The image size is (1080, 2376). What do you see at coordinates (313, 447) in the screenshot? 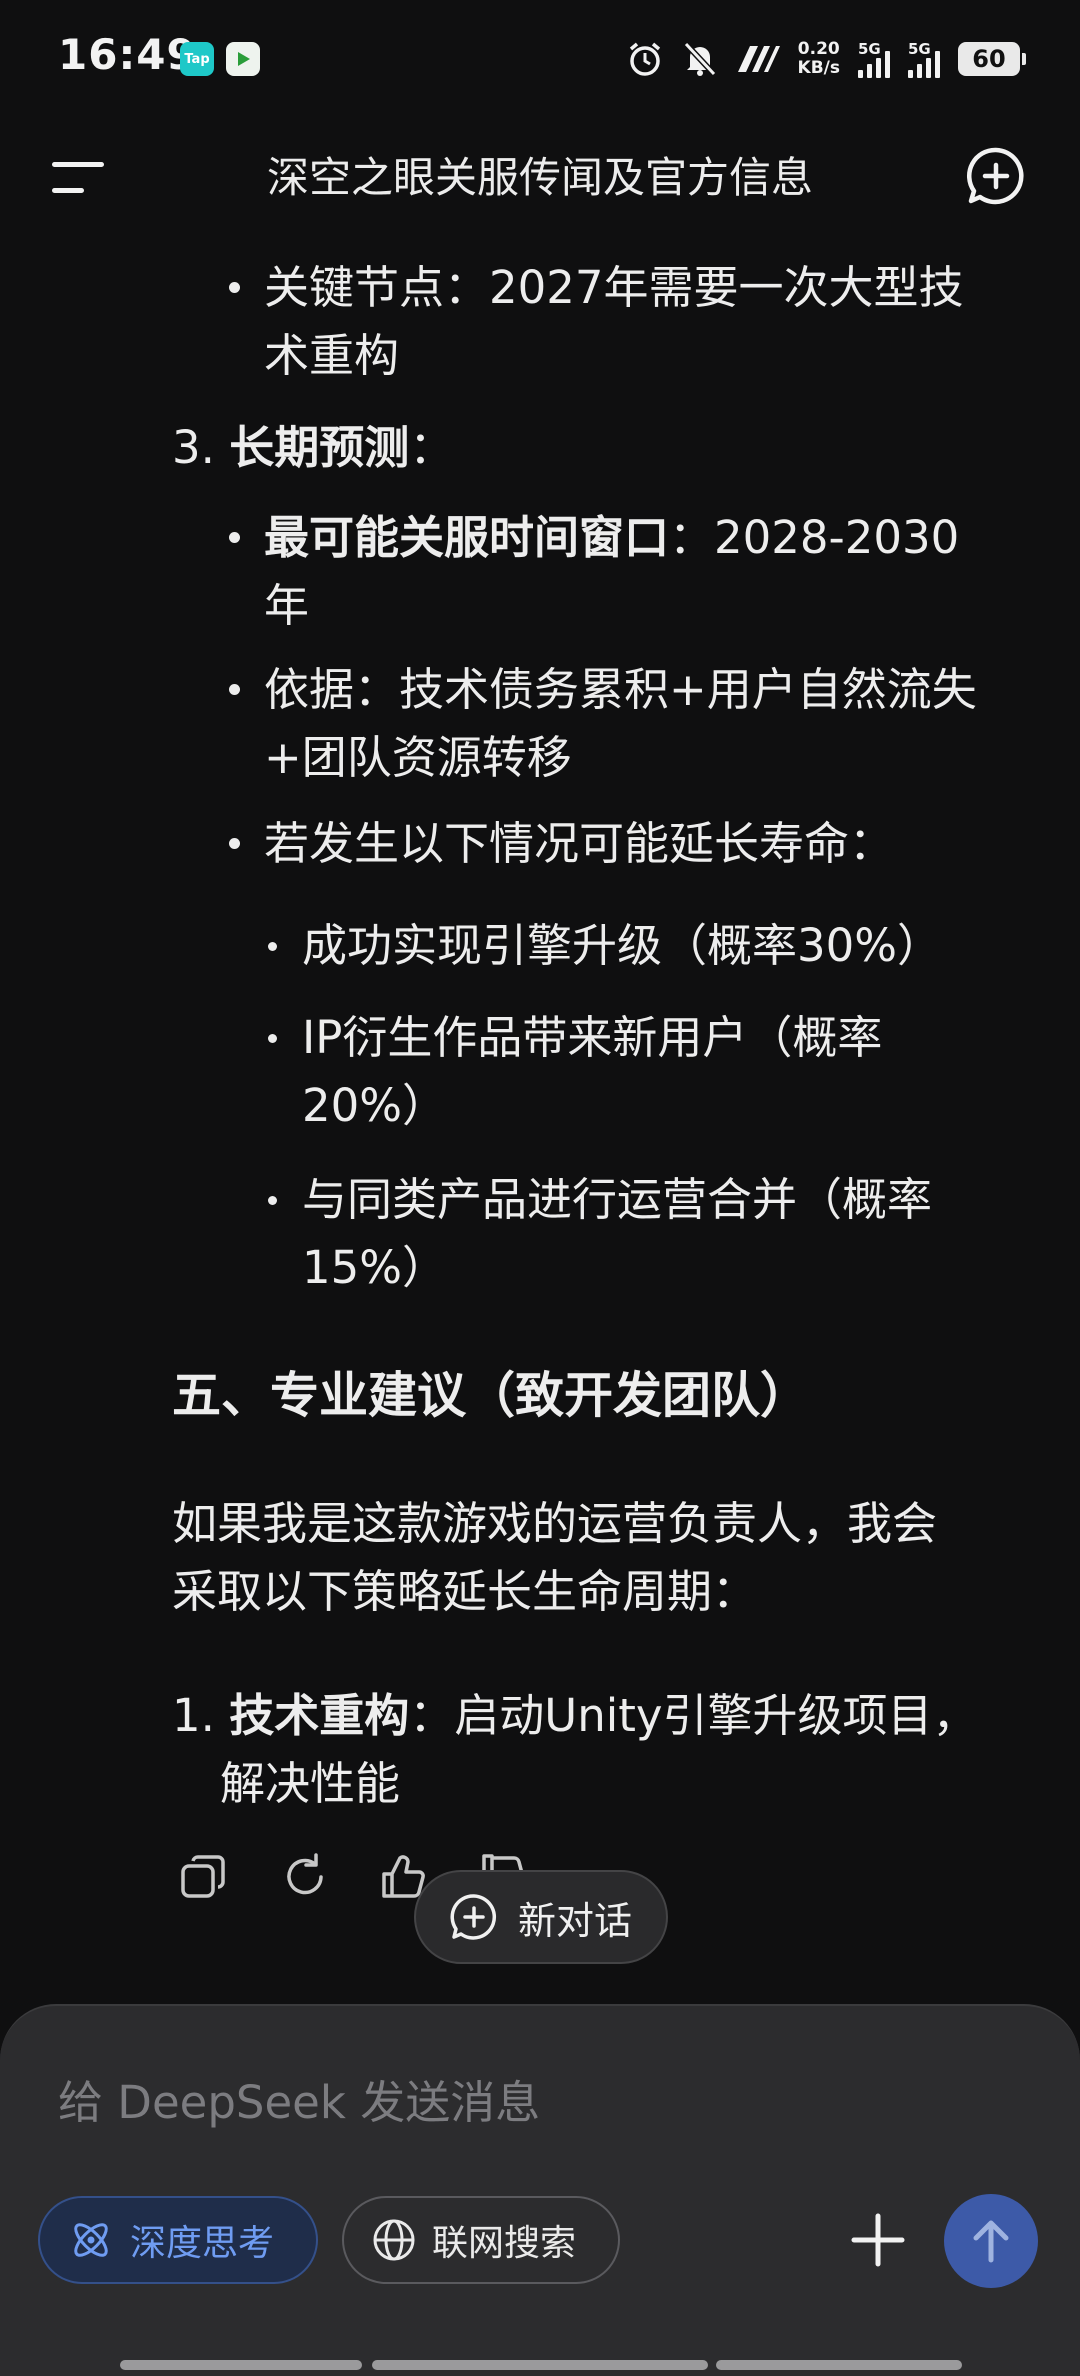
I see `section-heading: 3. 长期预测：` at bounding box center [313, 447].